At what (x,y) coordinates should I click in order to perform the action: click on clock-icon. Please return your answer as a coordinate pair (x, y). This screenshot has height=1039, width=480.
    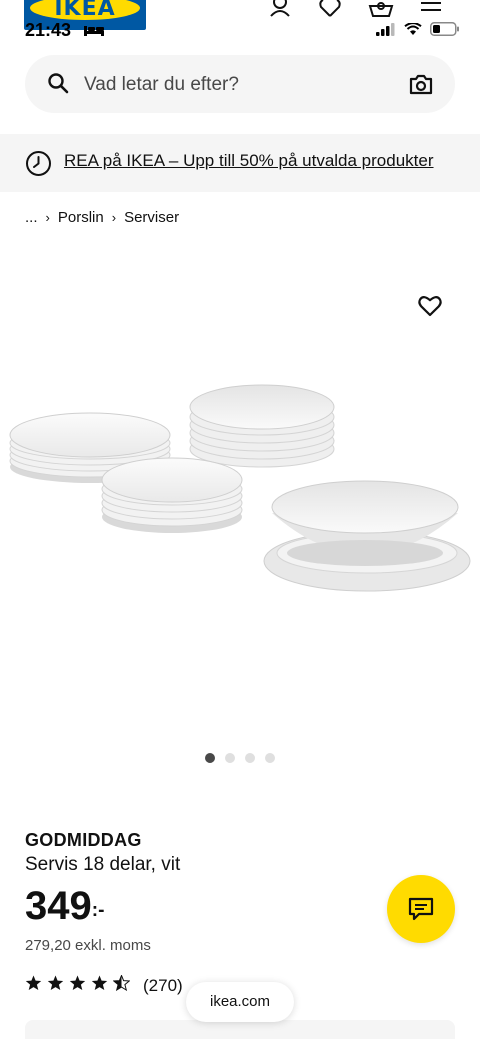
    Looking at the image, I should click on (38, 166).